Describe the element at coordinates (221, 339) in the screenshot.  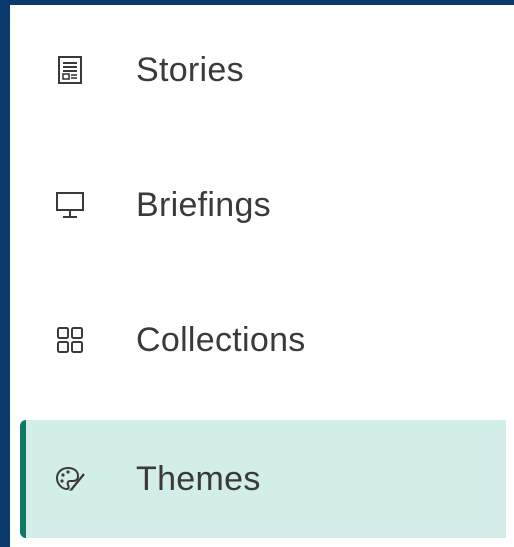
I see `nav-item-label: Collections` at that location.